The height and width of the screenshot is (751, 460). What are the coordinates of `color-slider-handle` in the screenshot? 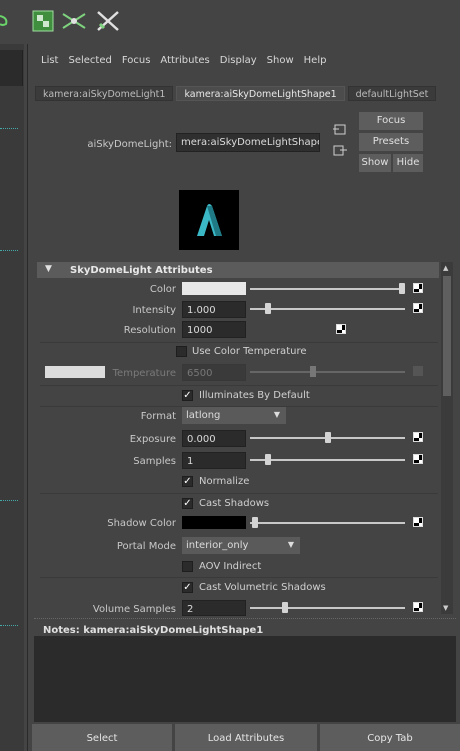 It's located at (402, 288).